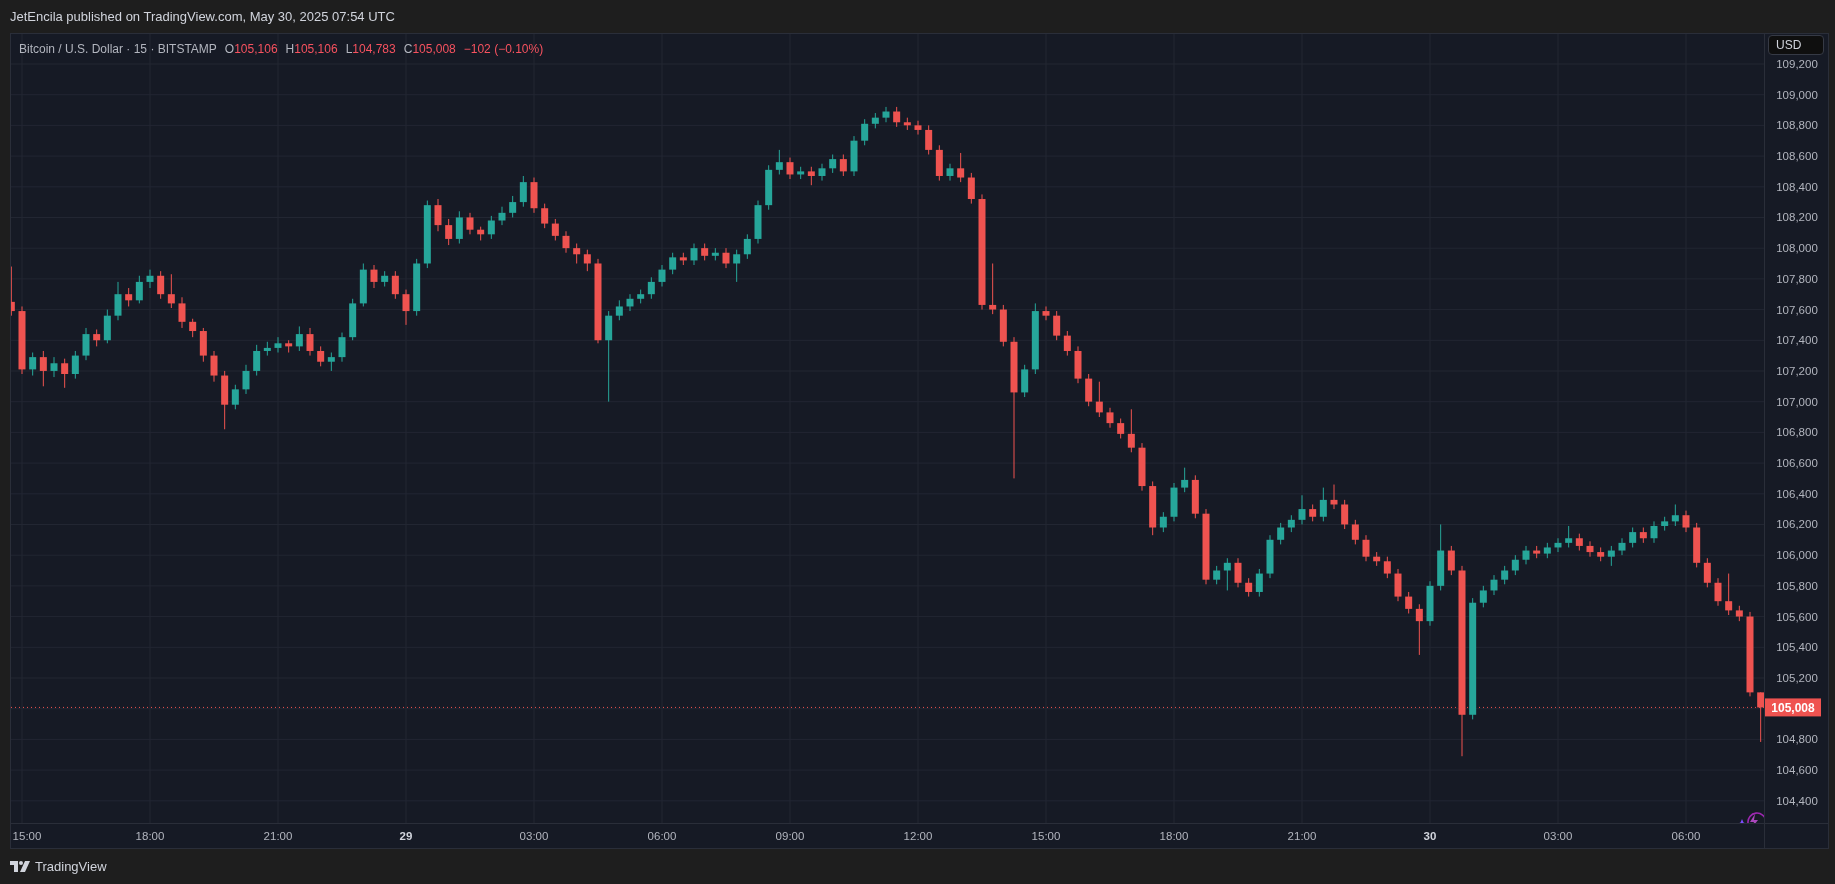  Describe the element at coordinates (311, 49) in the screenshot. I see `ohlc-value: H105,106` at that location.